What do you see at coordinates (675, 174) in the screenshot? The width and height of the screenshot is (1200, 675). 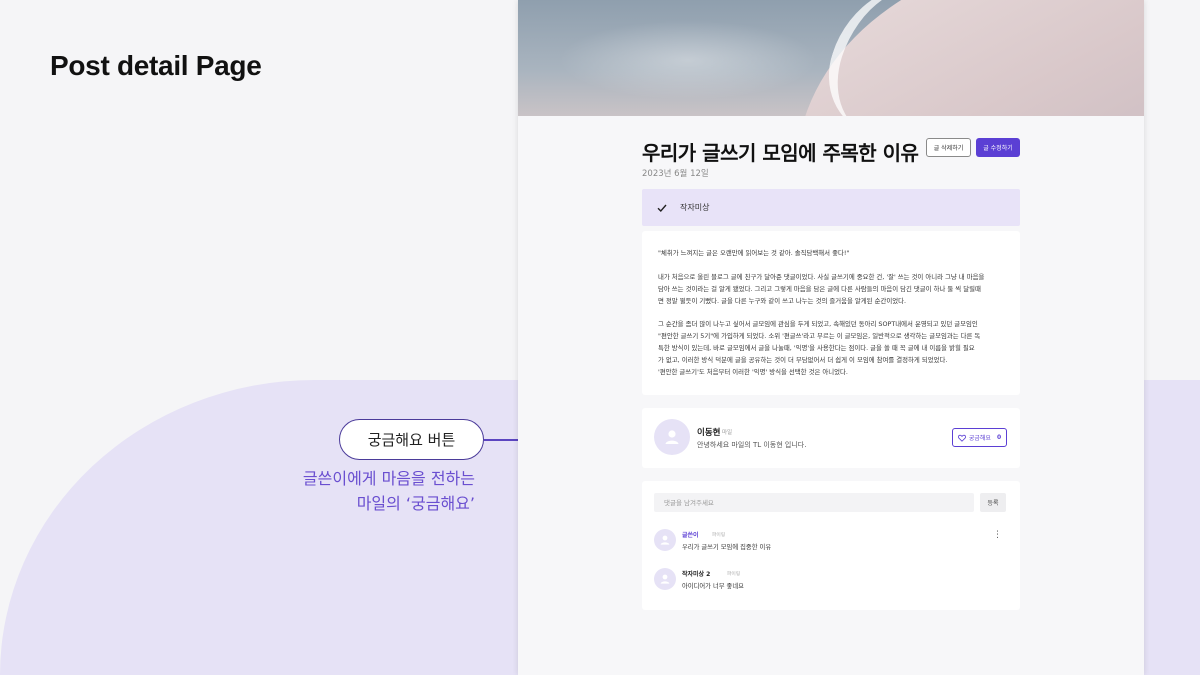 I see `post-date: 2023년 6월 12일` at bounding box center [675, 174].